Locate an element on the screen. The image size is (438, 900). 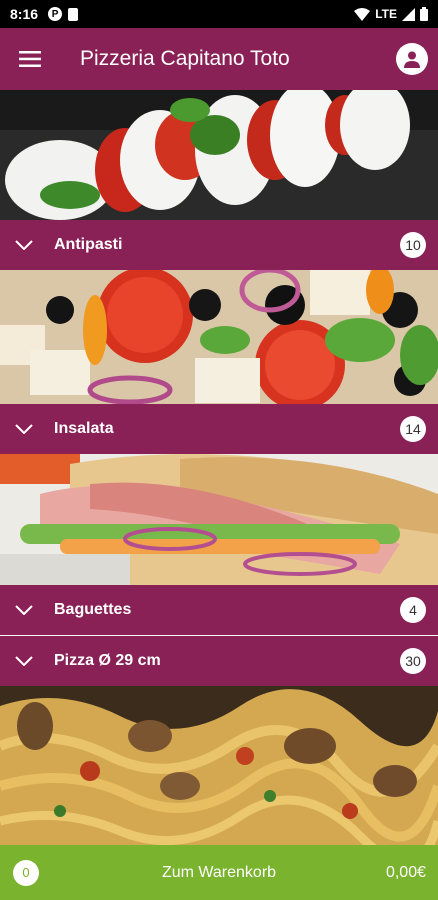
account-circle-icon is located at coordinates (412, 59).